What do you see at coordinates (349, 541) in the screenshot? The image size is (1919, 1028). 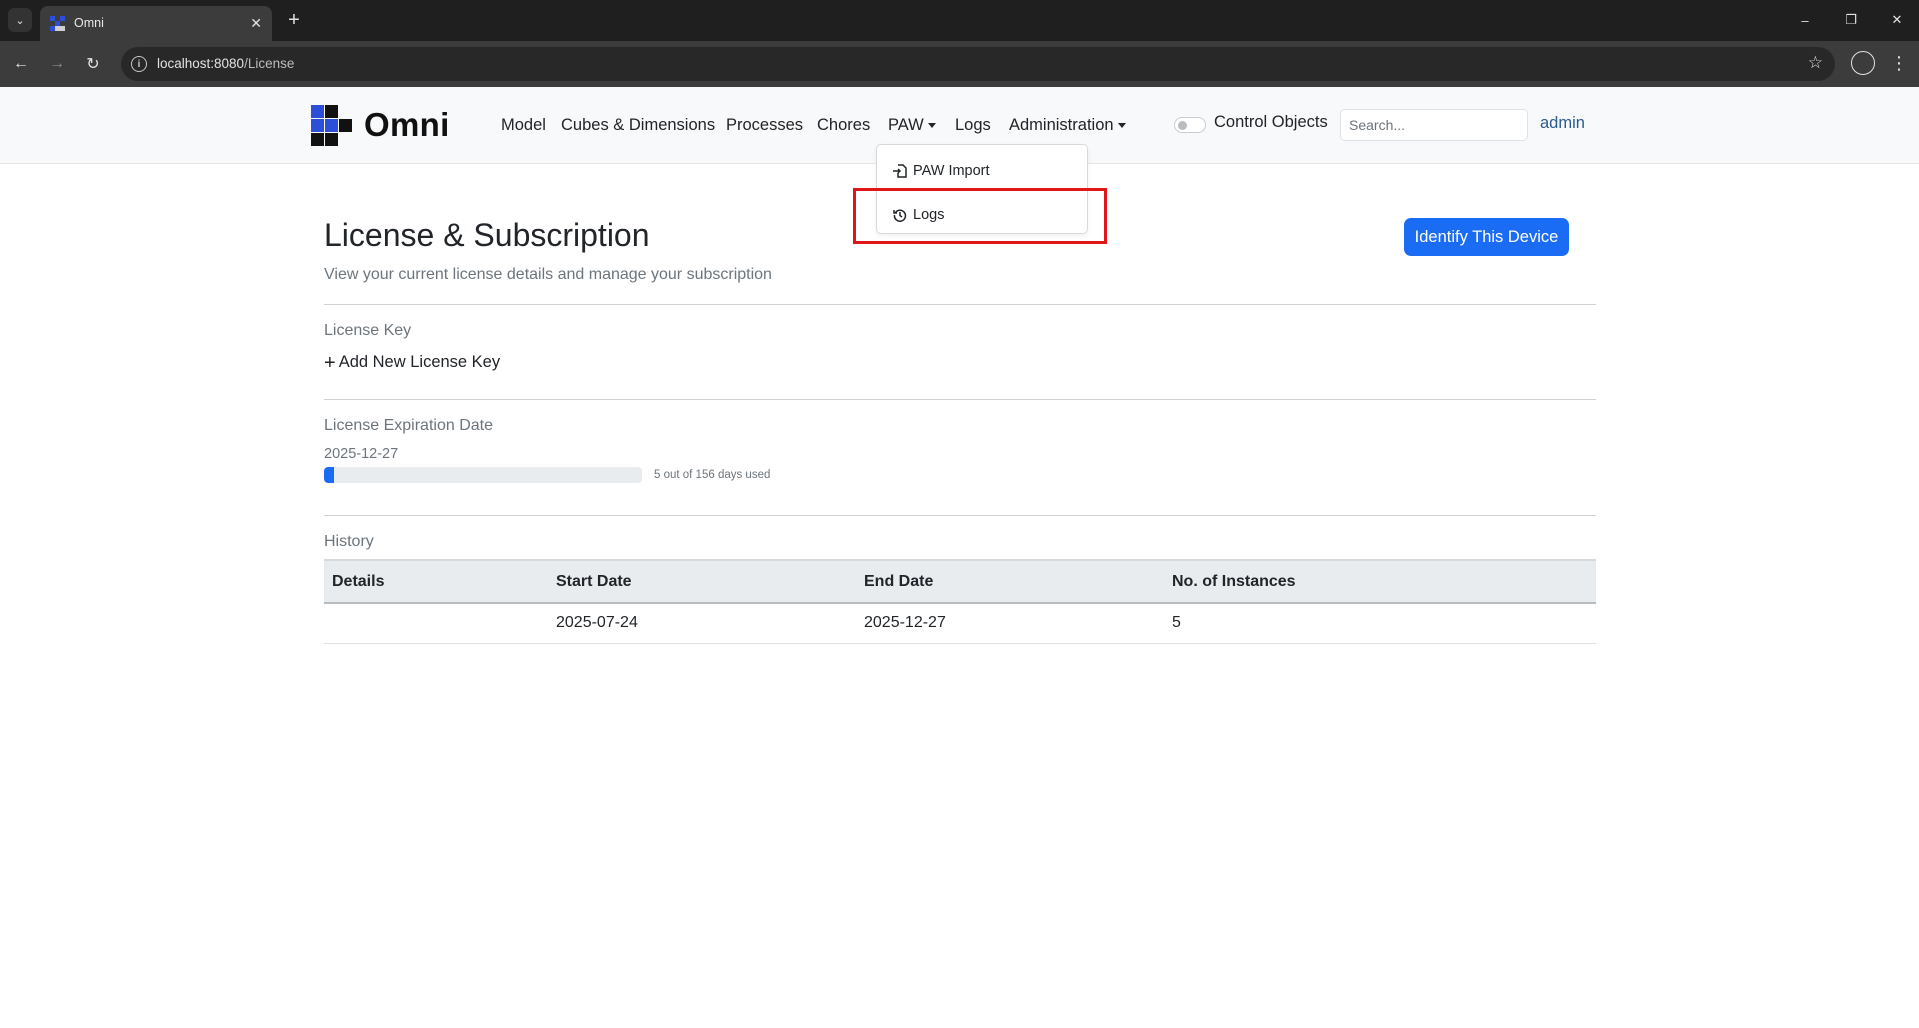 I see `history-label: History` at bounding box center [349, 541].